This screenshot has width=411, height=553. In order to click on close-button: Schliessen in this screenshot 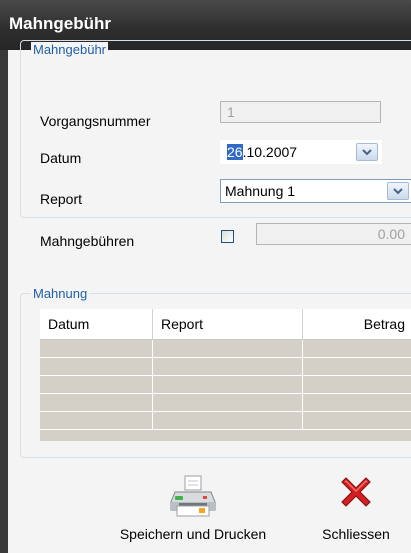, I will do `click(356, 507)`.